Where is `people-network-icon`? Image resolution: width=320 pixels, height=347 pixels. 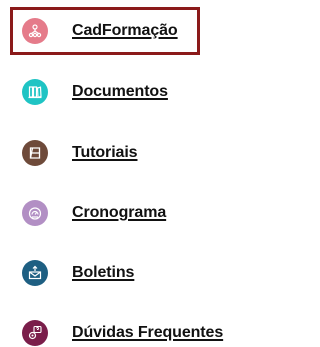 people-network-icon is located at coordinates (35, 31).